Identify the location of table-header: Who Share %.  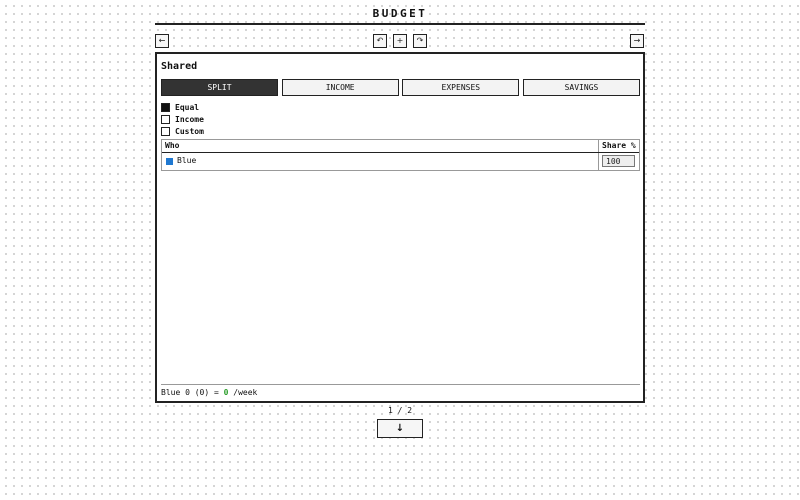
(400, 146).